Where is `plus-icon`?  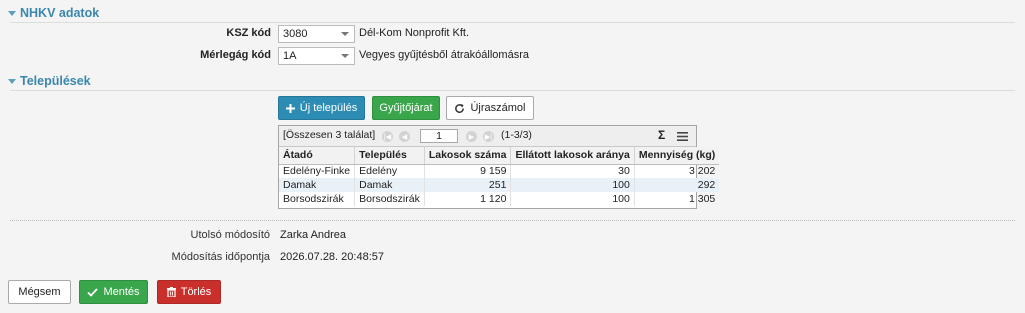 plus-icon is located at coordinates (290, 108).